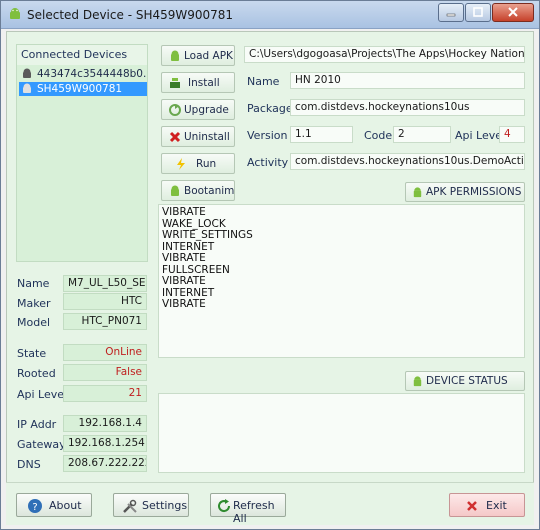  I want to click on title-bar: Selected Device - SH459W900781, so click(270, 15).